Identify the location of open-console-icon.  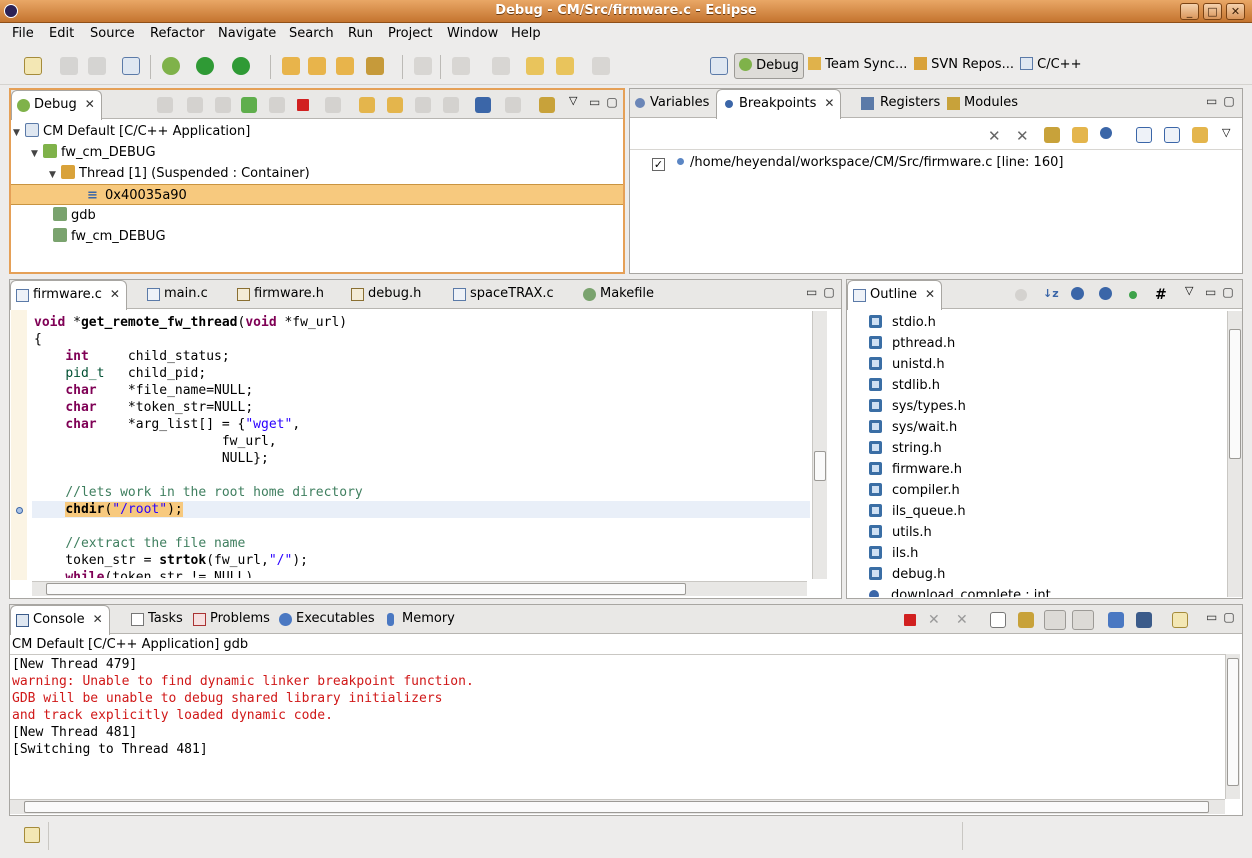
(1180, 620).